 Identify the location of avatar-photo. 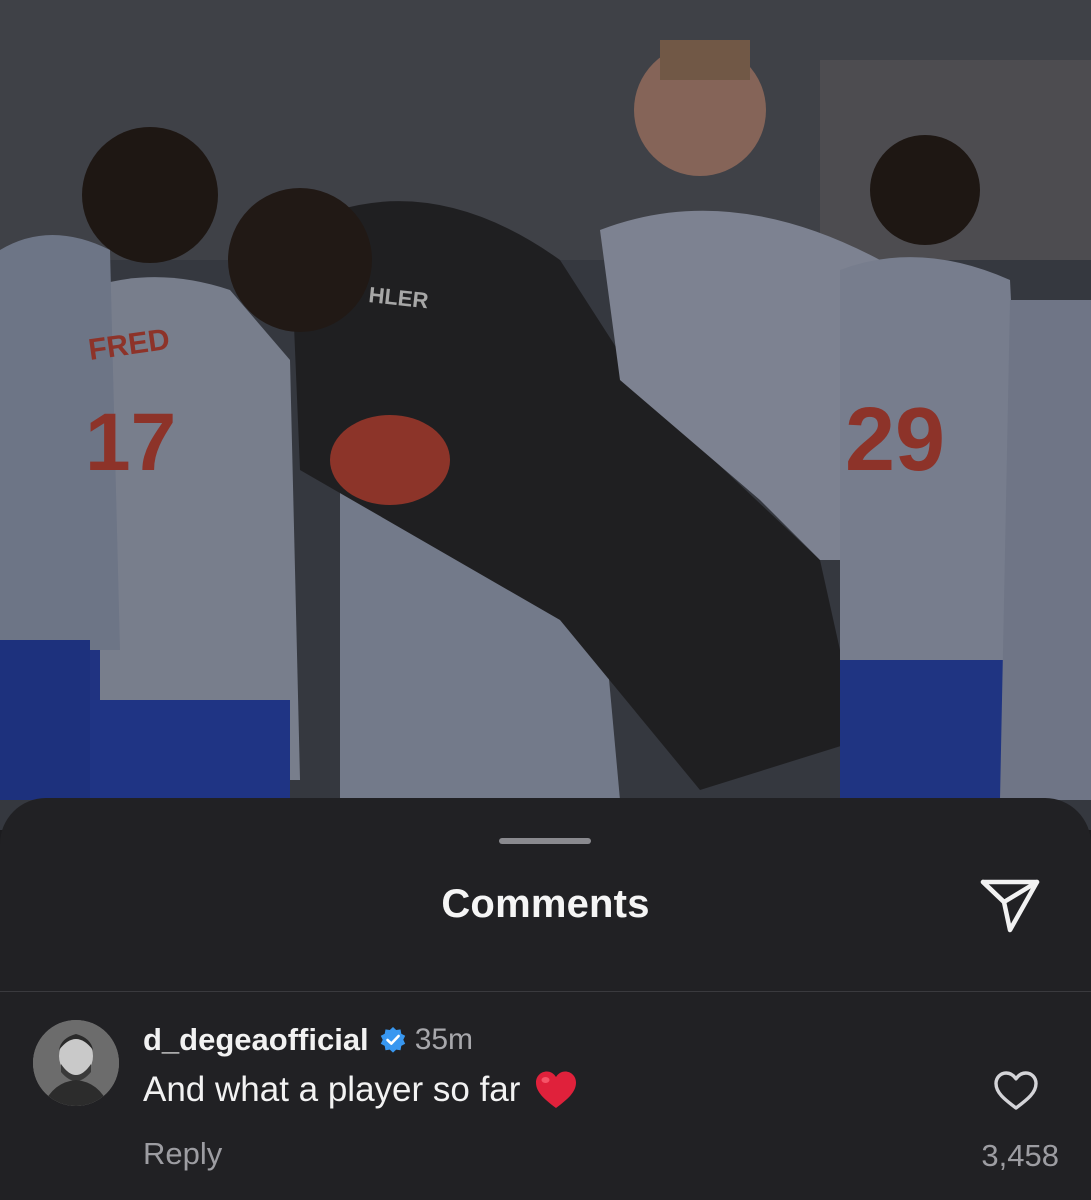
(76, 1063).